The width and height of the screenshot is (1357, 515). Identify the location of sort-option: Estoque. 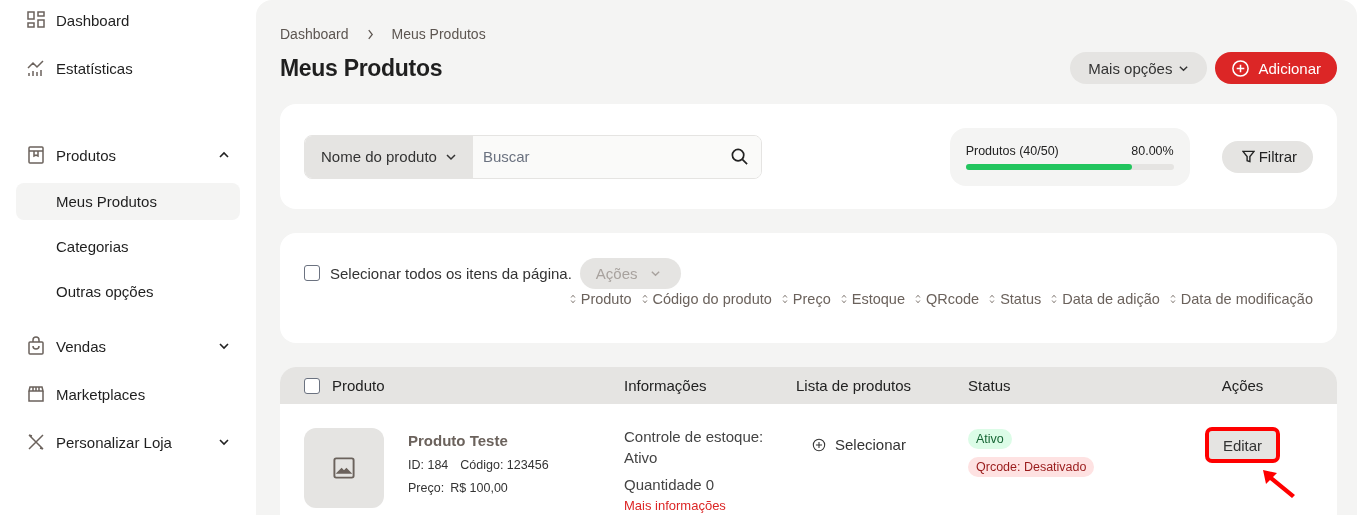
(872, 299).